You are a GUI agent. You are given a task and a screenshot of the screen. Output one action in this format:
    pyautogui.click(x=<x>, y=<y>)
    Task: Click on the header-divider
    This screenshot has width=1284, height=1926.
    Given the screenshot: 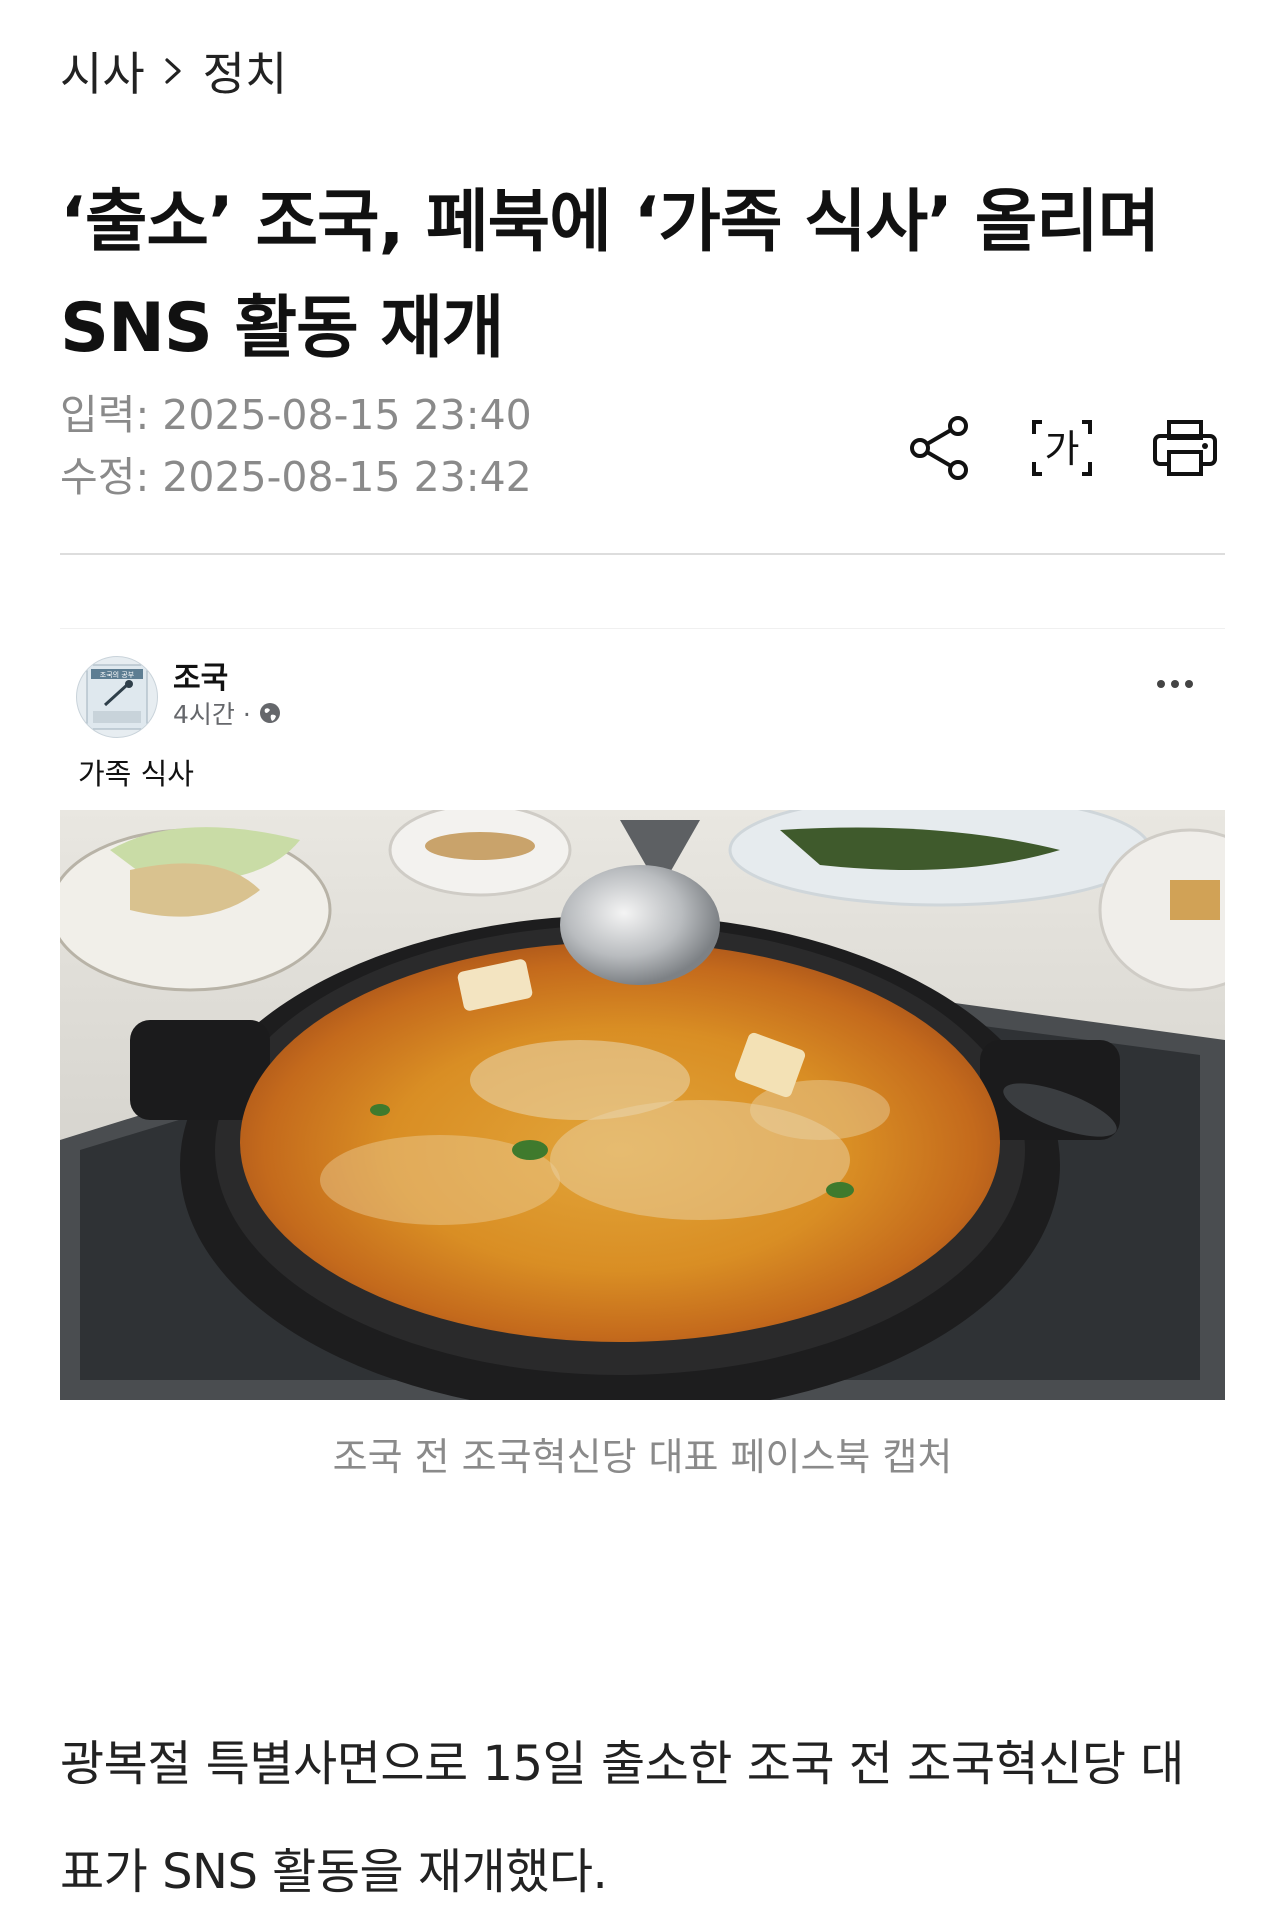 What is the action you would take?
    pyautogui.click(x=642, y=554)
    